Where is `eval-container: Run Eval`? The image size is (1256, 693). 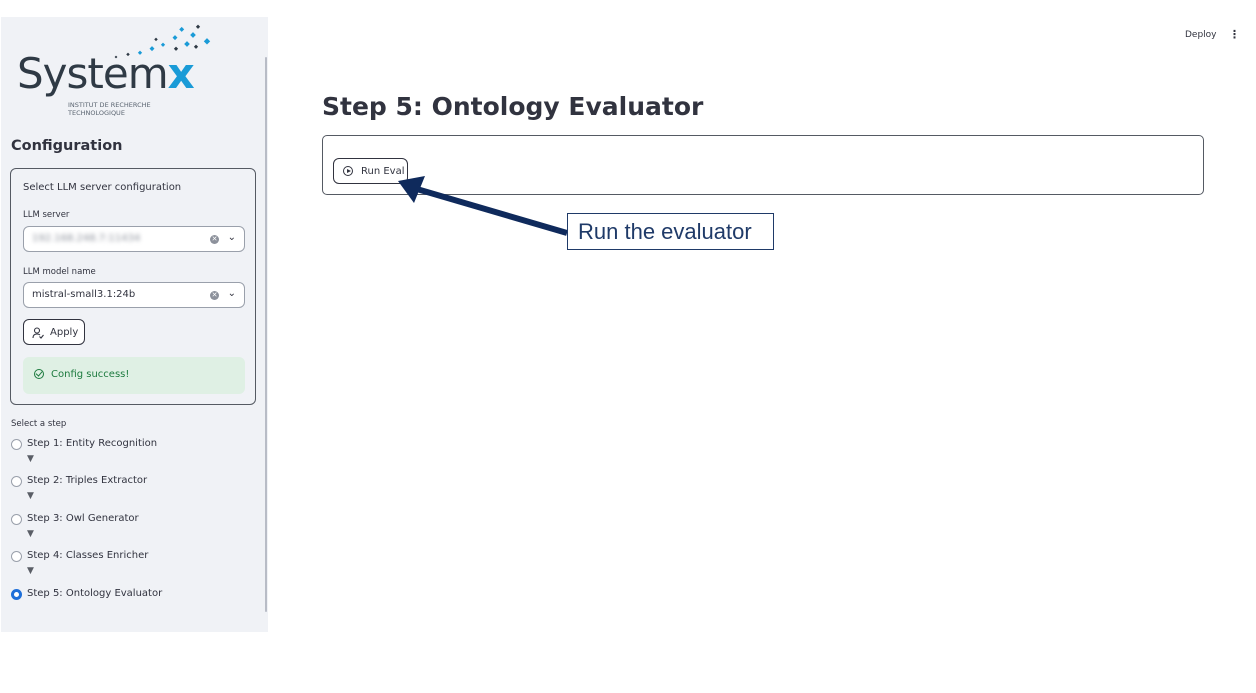
eval-container: Run Eval is located at coordinates (763, 165).